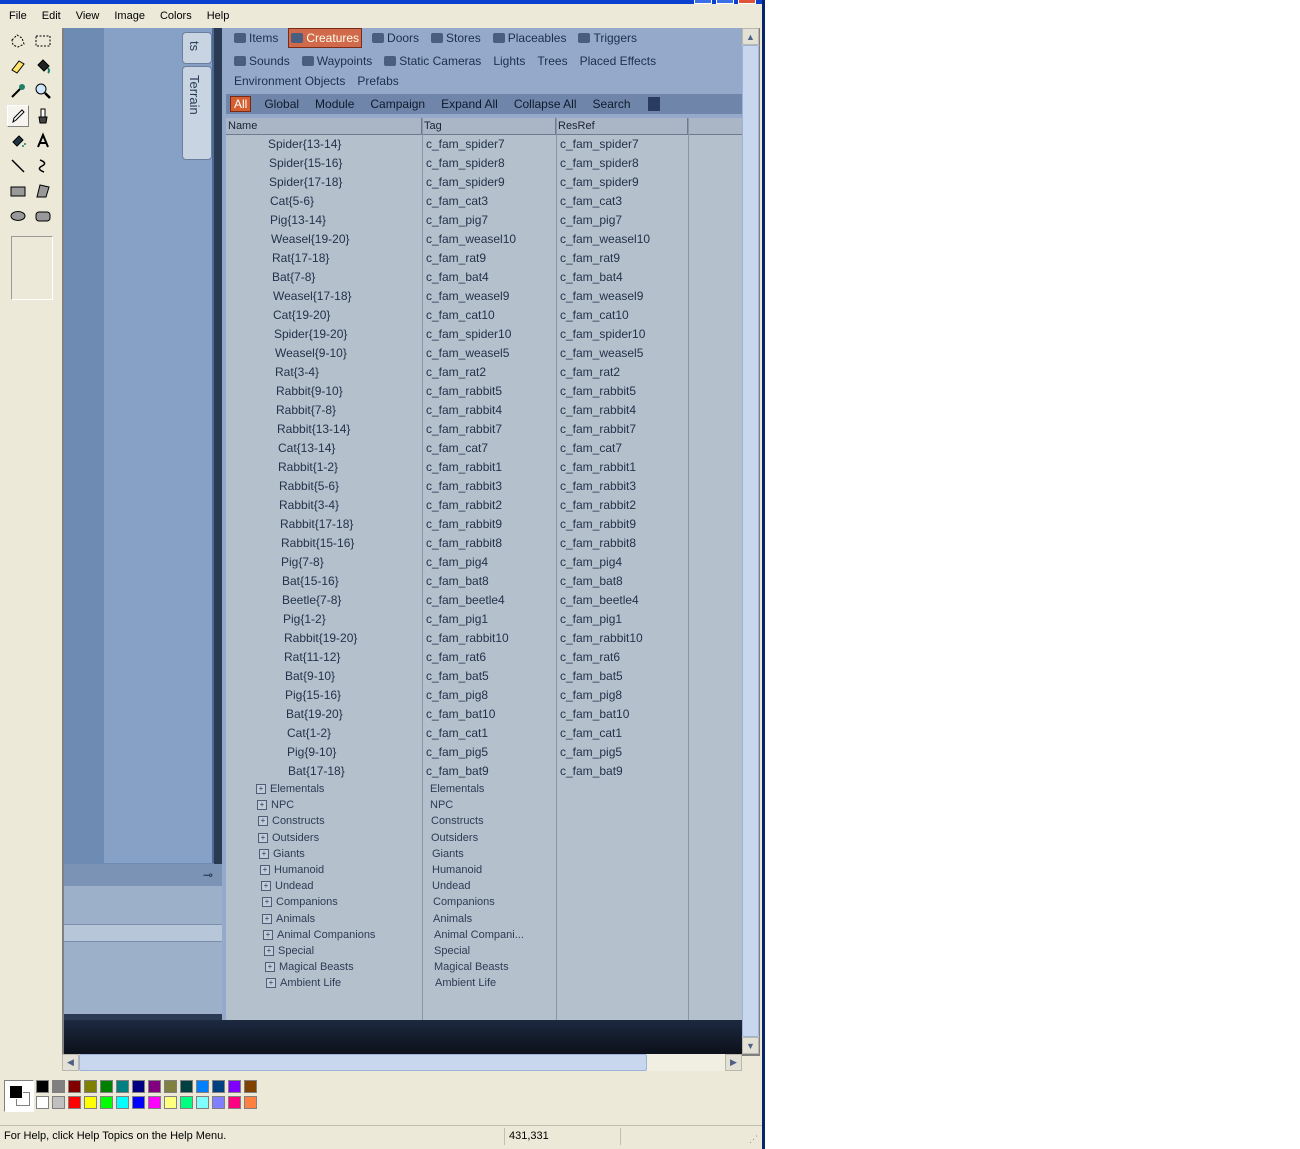 This screenshot has height=1149, width=1300. Describe the element at coordinates (43, 191) in the screenshot. I see `polygon-tool` at that location.